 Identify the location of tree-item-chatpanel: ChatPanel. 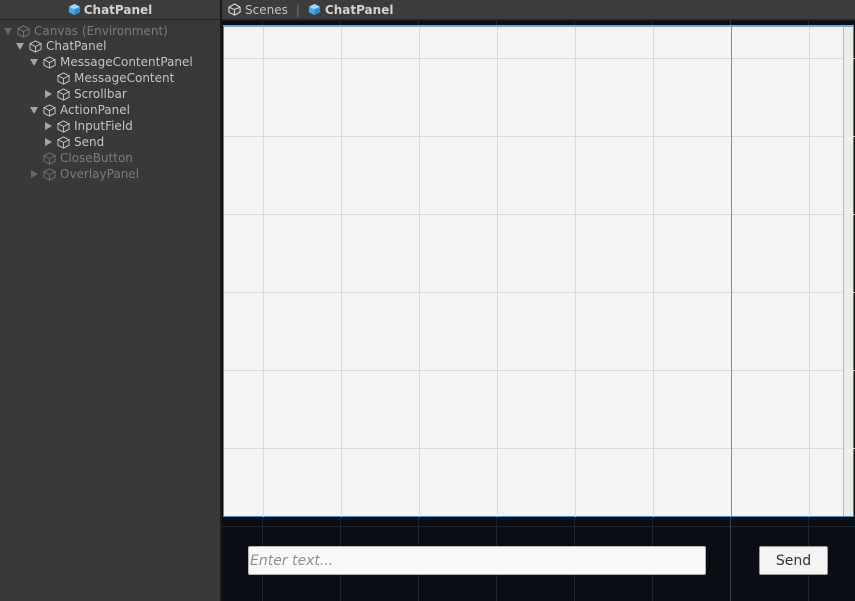
(60, 46).